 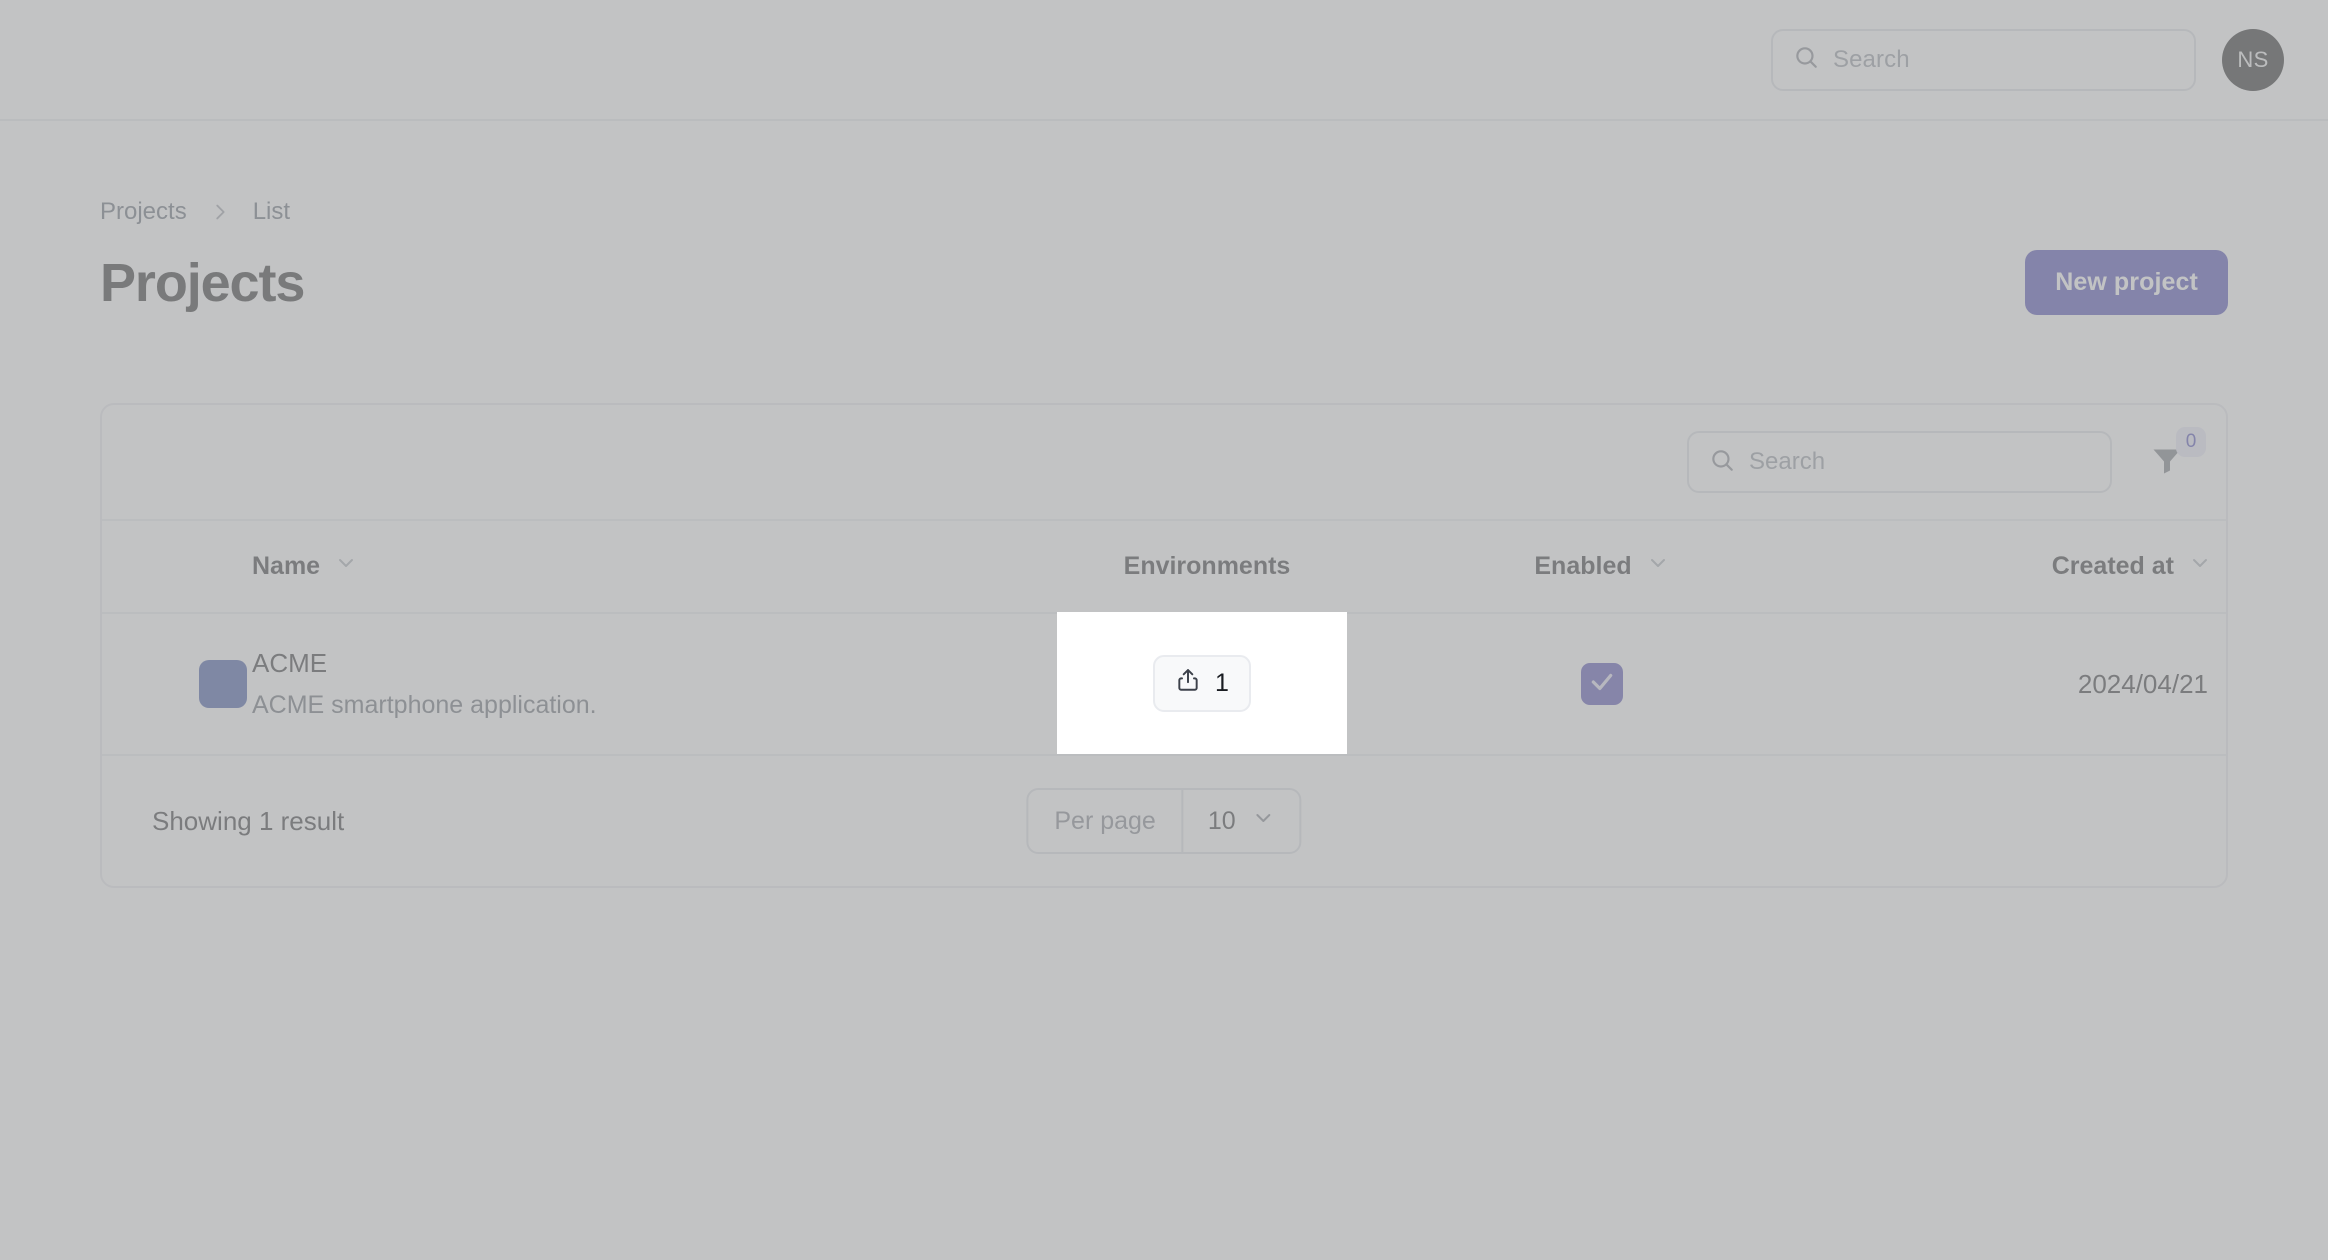 I want to click on th-created-at-label: Created at, so click(x=2112, y=566).